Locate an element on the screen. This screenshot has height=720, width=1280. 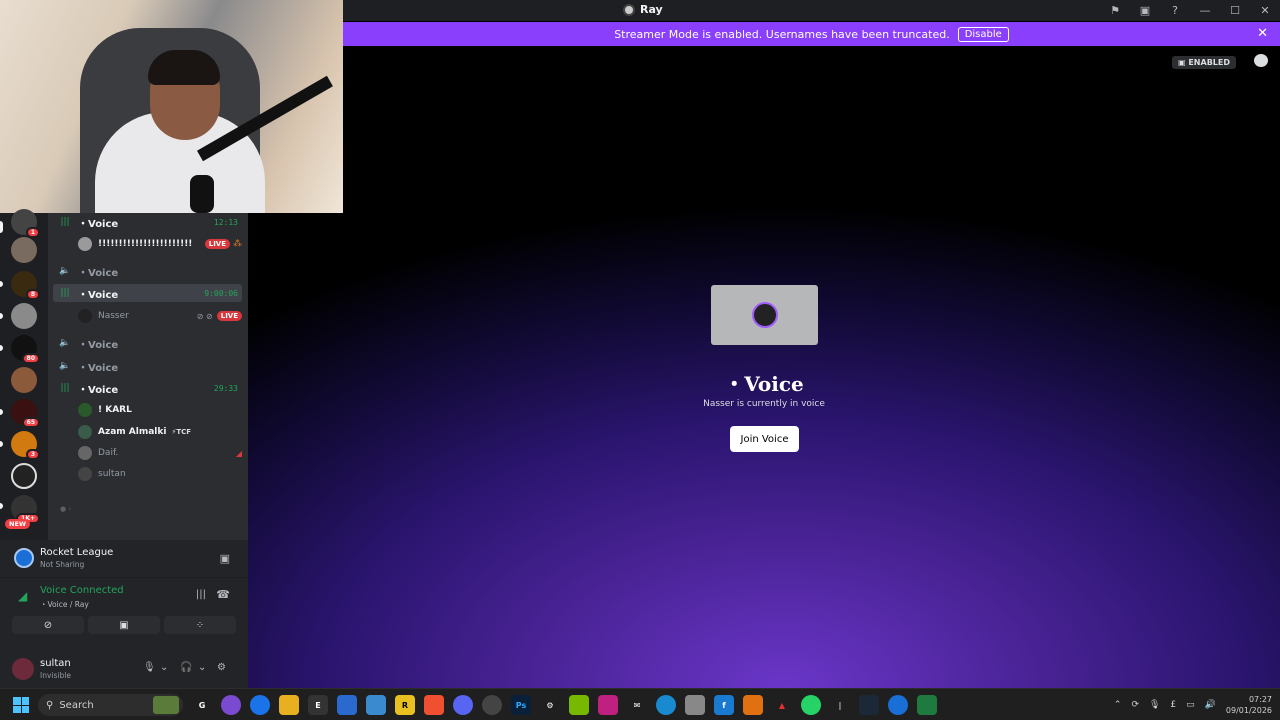
speaker-icon: 🔈 is located at coordinates (65, 366).